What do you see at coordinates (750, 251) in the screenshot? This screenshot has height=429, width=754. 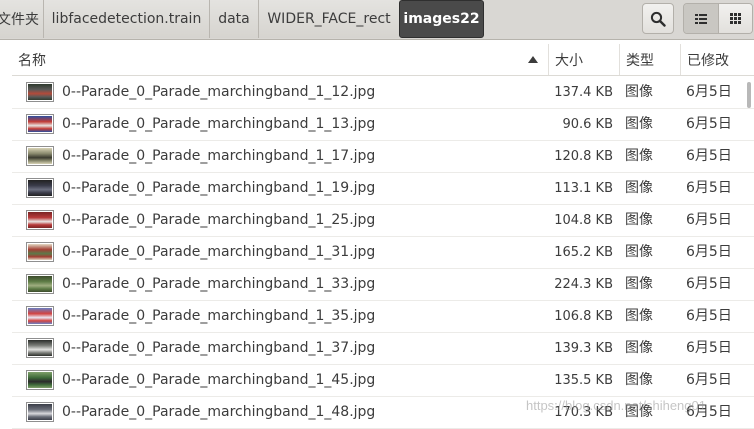 I see `scrollbar` at bounding box center [750, 251].